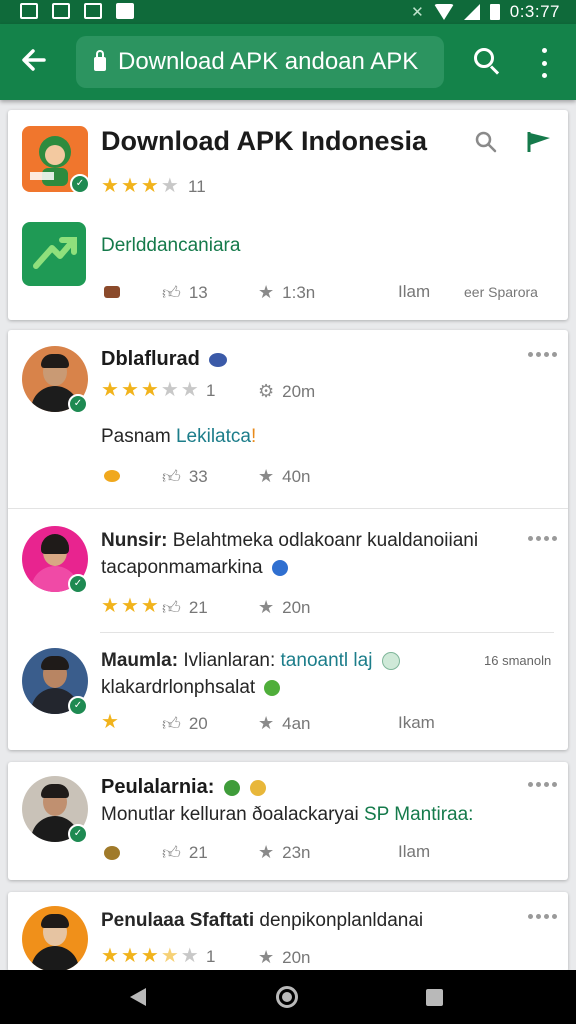  What do you see at coordinates (284, 476) in the screenshot?
I see `review-stars-count: ★ 40n` at bounding box center [284, 476].